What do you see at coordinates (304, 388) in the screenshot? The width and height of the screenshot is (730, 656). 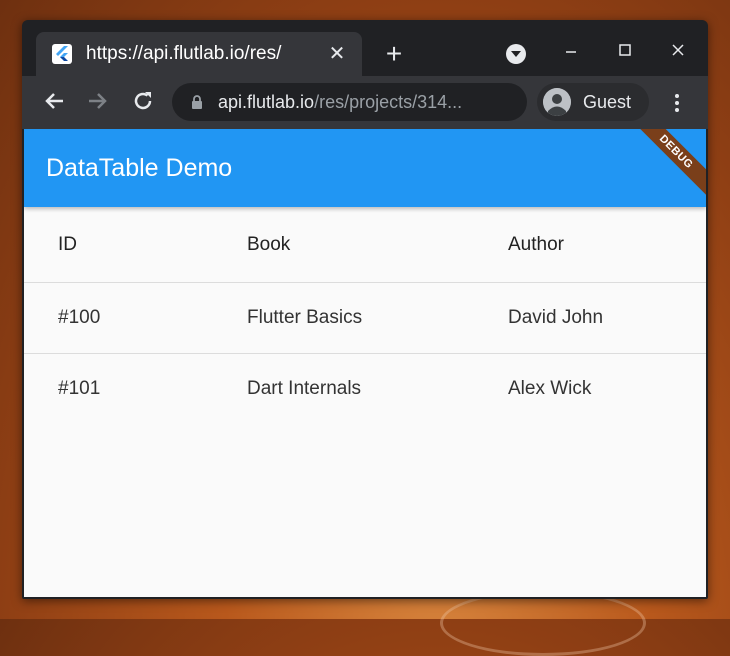 I see `cell-book: Dart Internals` at bounding box center [304, 388].